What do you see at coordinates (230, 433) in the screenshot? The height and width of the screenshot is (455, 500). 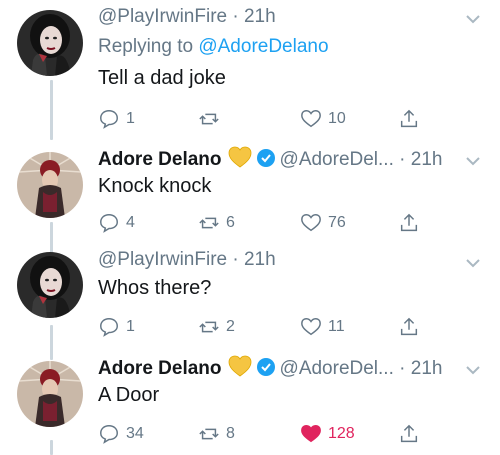 I see `retweet-count: 8` at bounding box center [230, 433].